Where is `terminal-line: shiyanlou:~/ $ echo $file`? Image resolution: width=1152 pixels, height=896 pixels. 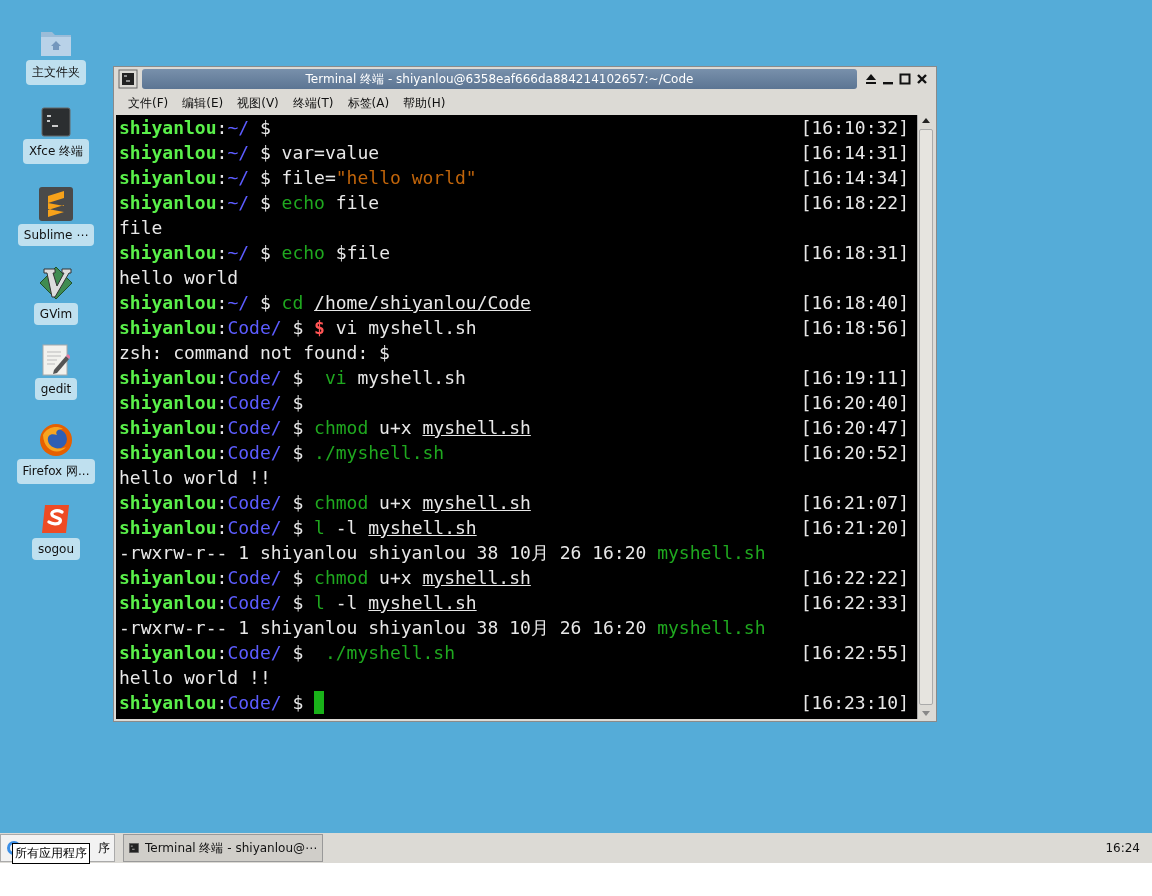 terminal-line: shiyanlou:~/ $ echo $file is located at coordinates (254, 253).